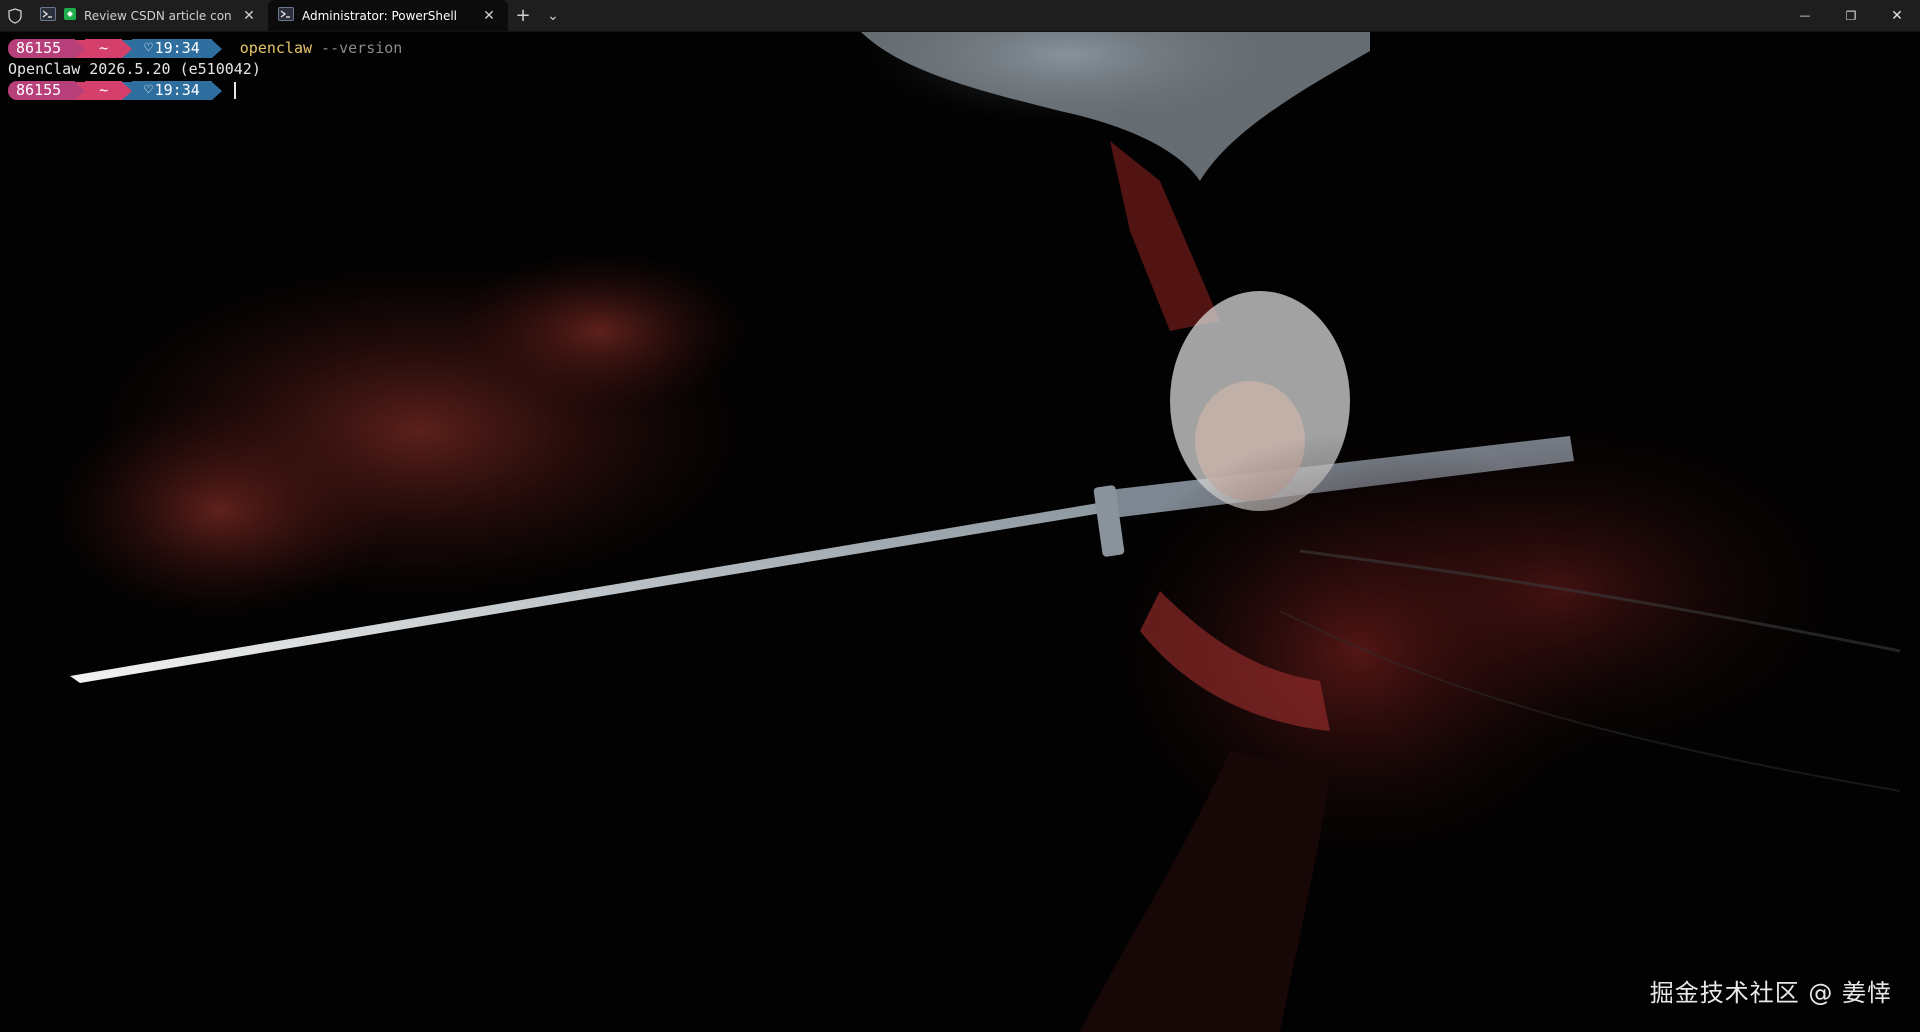  Describe the element at coordinates (1770, 993) in the screenshot. I see `watermark: 掘金技术社区 @ 姜悻` at that location.